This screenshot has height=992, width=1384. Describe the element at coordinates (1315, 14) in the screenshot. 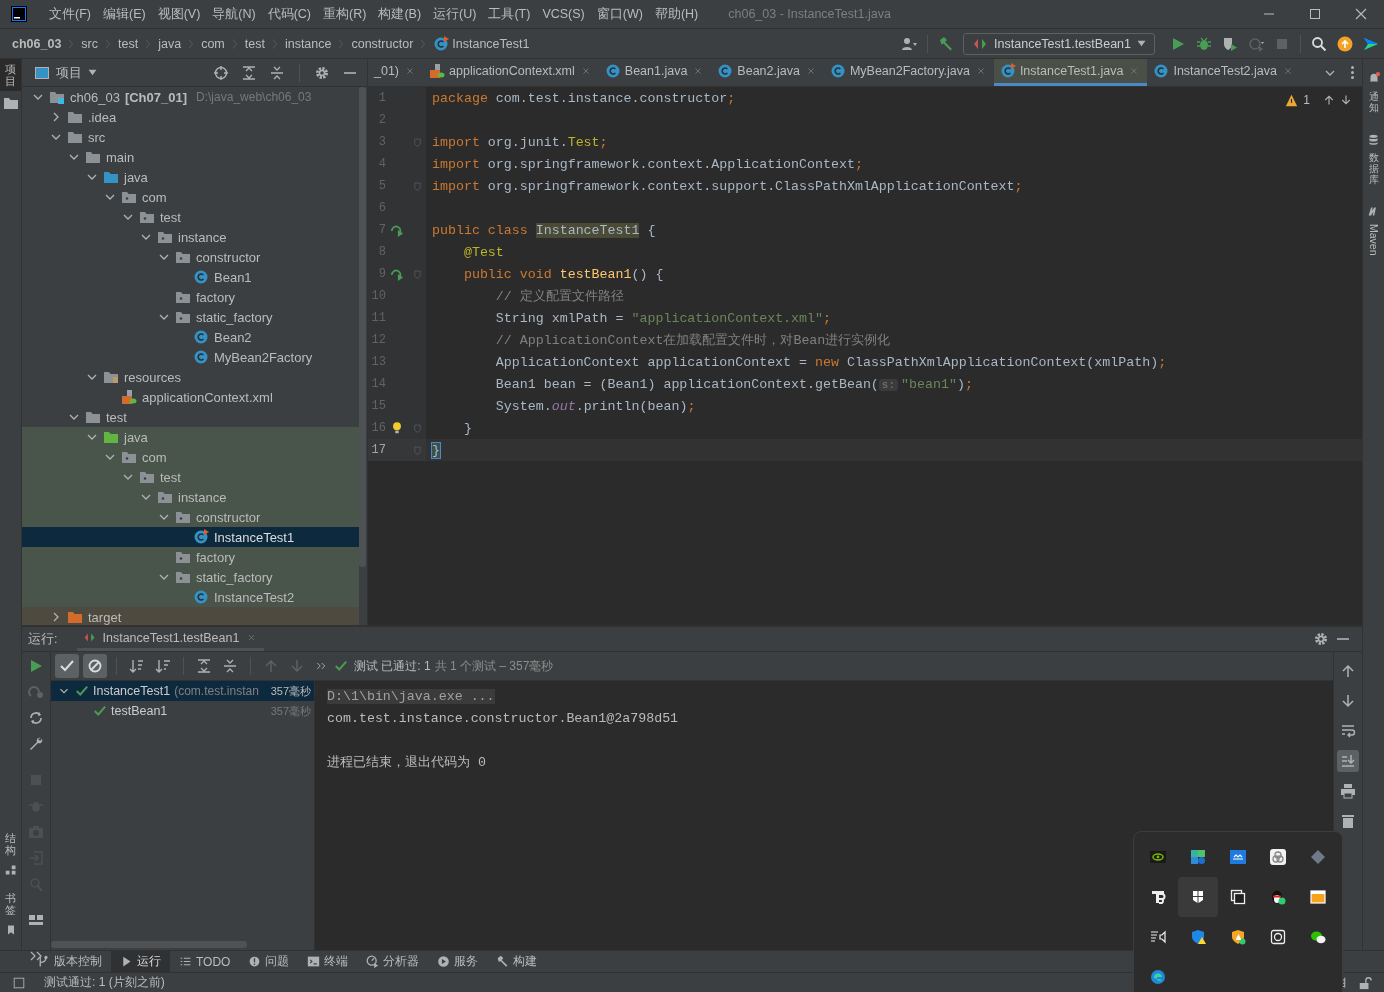

I see `maximize-icon` at that location.